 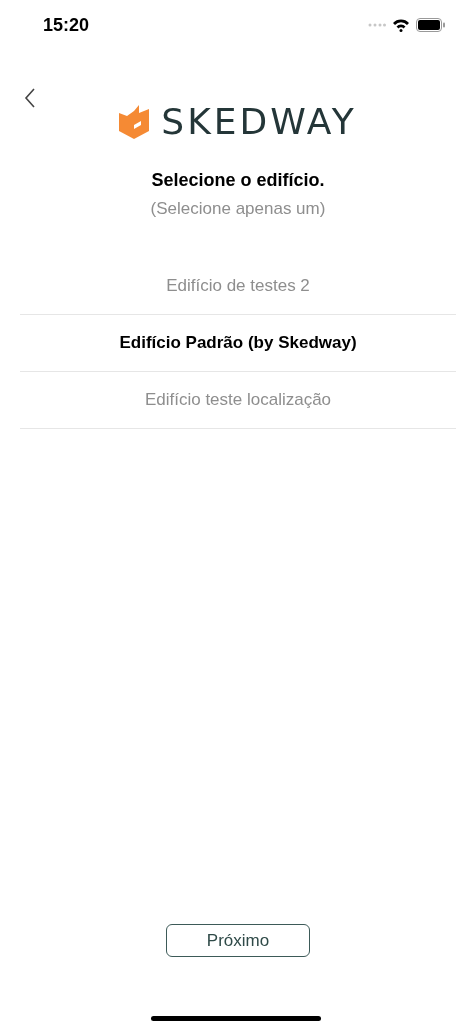 I want to click on status-time: 15:20, so click(x=66, y=25).